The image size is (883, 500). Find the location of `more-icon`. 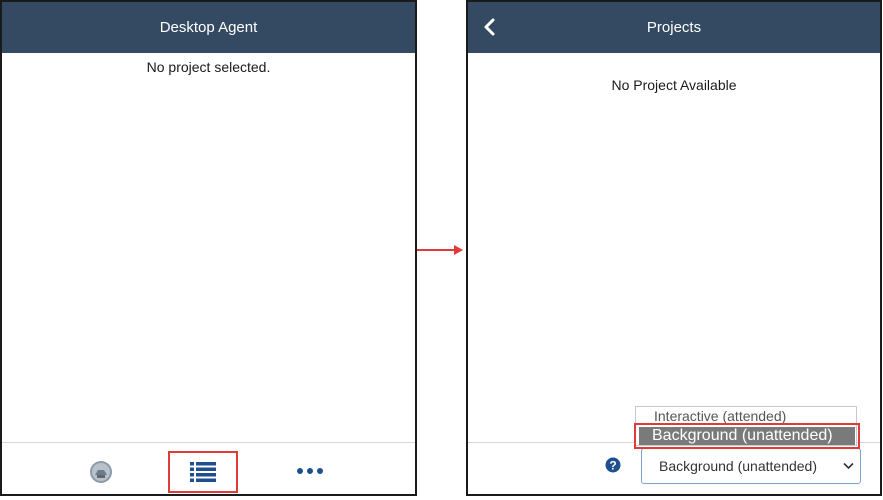

more-icon is located at coordinates (310, 470).